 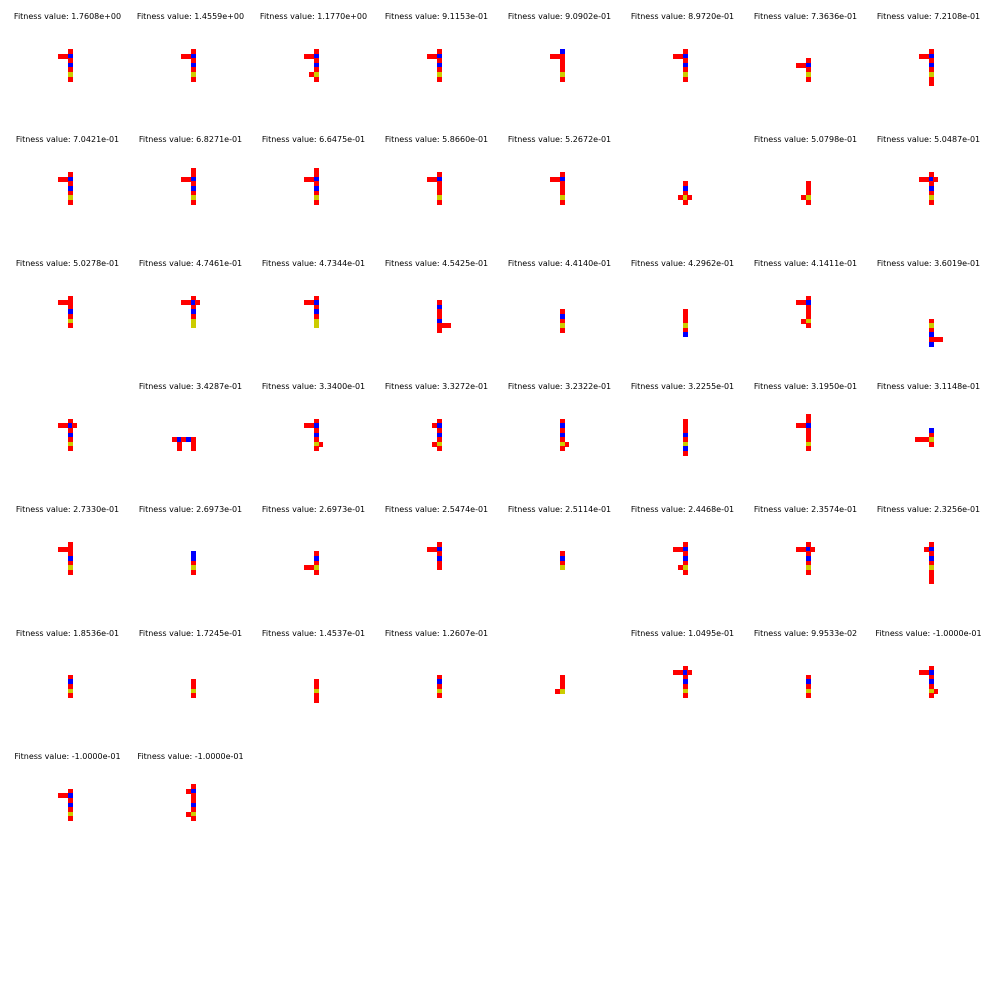 What do you see at coordinates (313, 140) in the screenshot?
I see `panel-title: Fitness value: 6.6475e-01` at bounding box center [313, 140].